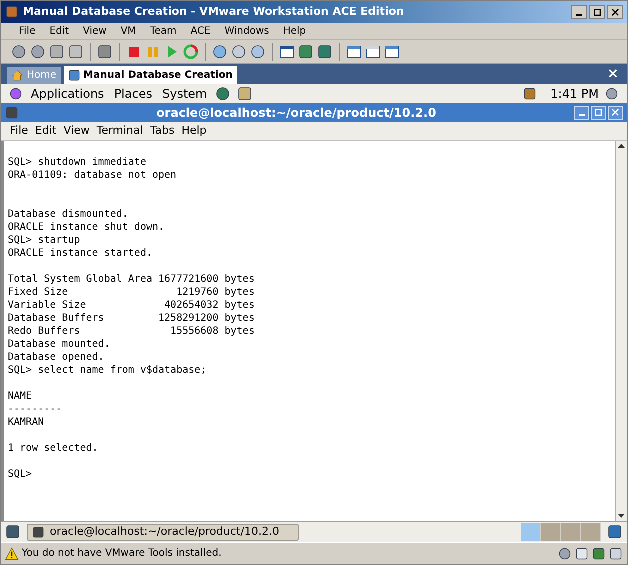 This screenshot has height=565, width=628. Describe the element at coordinates (163, 31) in the screenshot. I see `menu-item: Team` at that location.